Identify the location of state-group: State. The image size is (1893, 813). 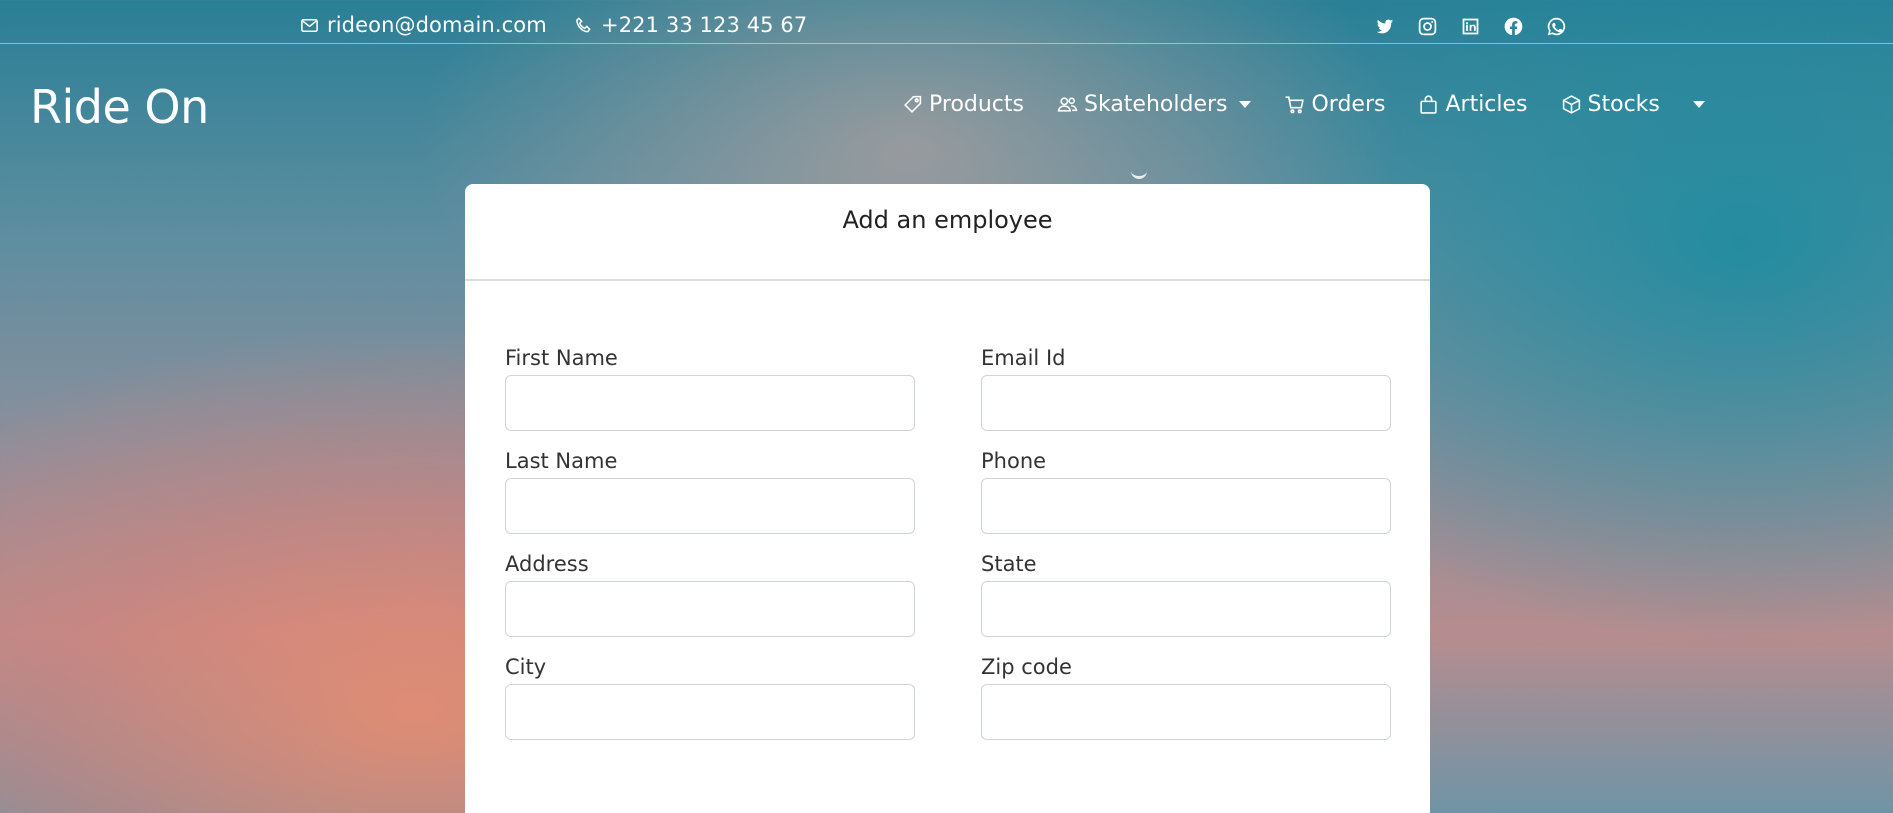
(1186, 594).